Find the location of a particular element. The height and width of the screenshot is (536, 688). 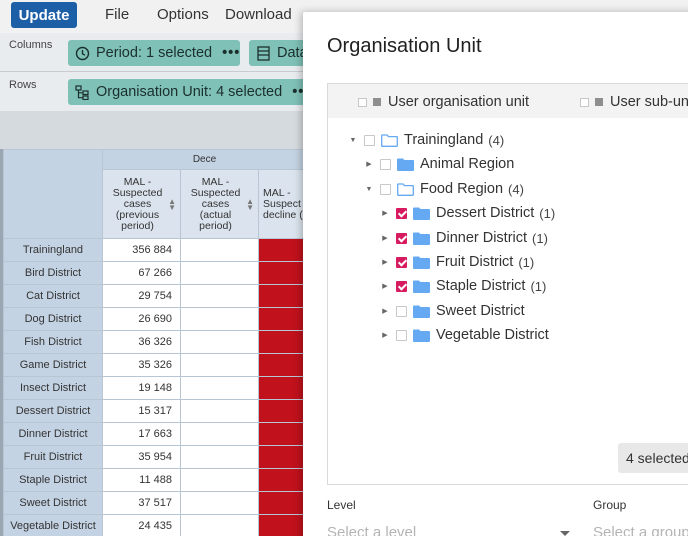

value-cell: 36 326 is located at coordinates (141, 342).